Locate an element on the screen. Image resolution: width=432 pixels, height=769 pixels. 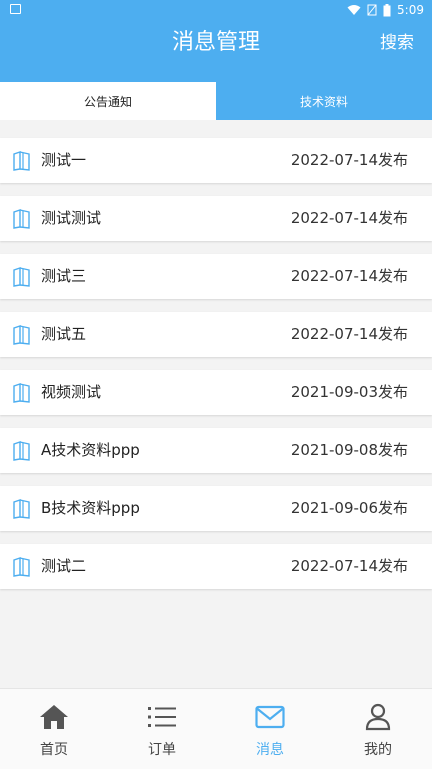
list-item-title: 测试一 is located at coordinates (64, 160).